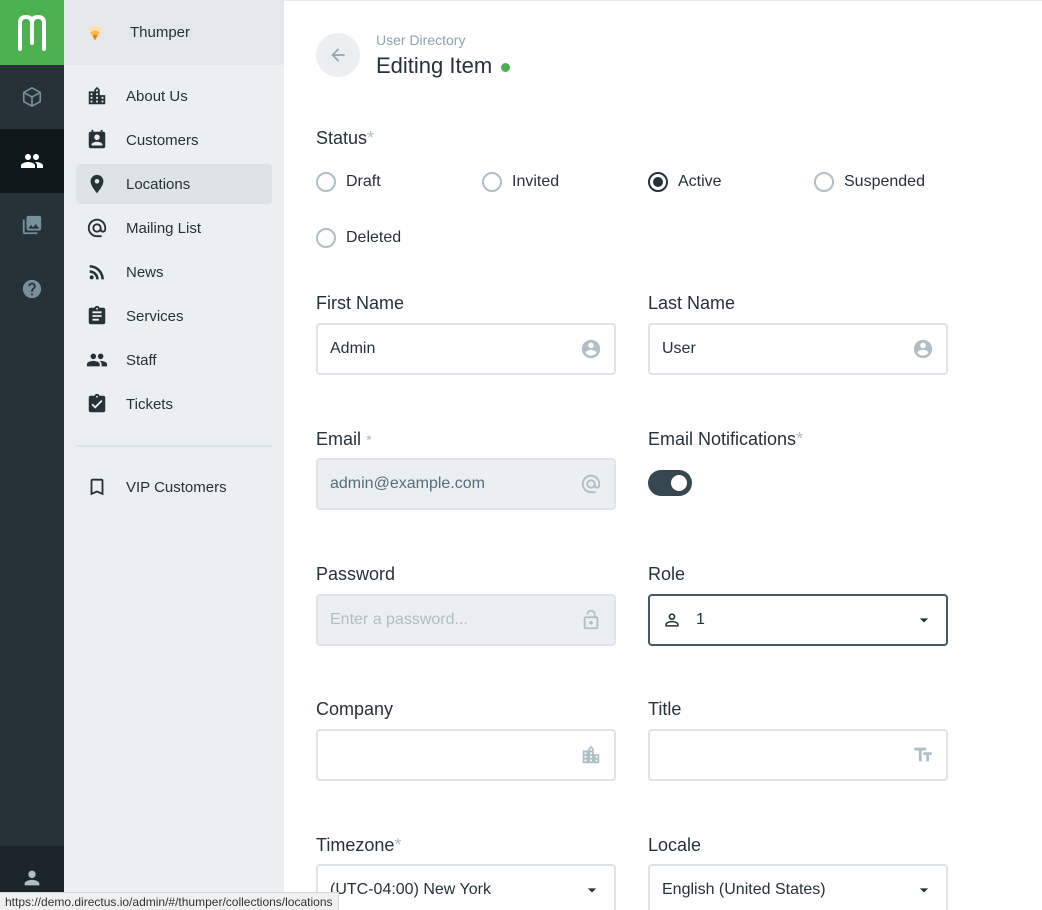 Image resolution: width=1042 pixels, height=910 pixels. I want to click on locale-select: English (United States), so click(798, 887).